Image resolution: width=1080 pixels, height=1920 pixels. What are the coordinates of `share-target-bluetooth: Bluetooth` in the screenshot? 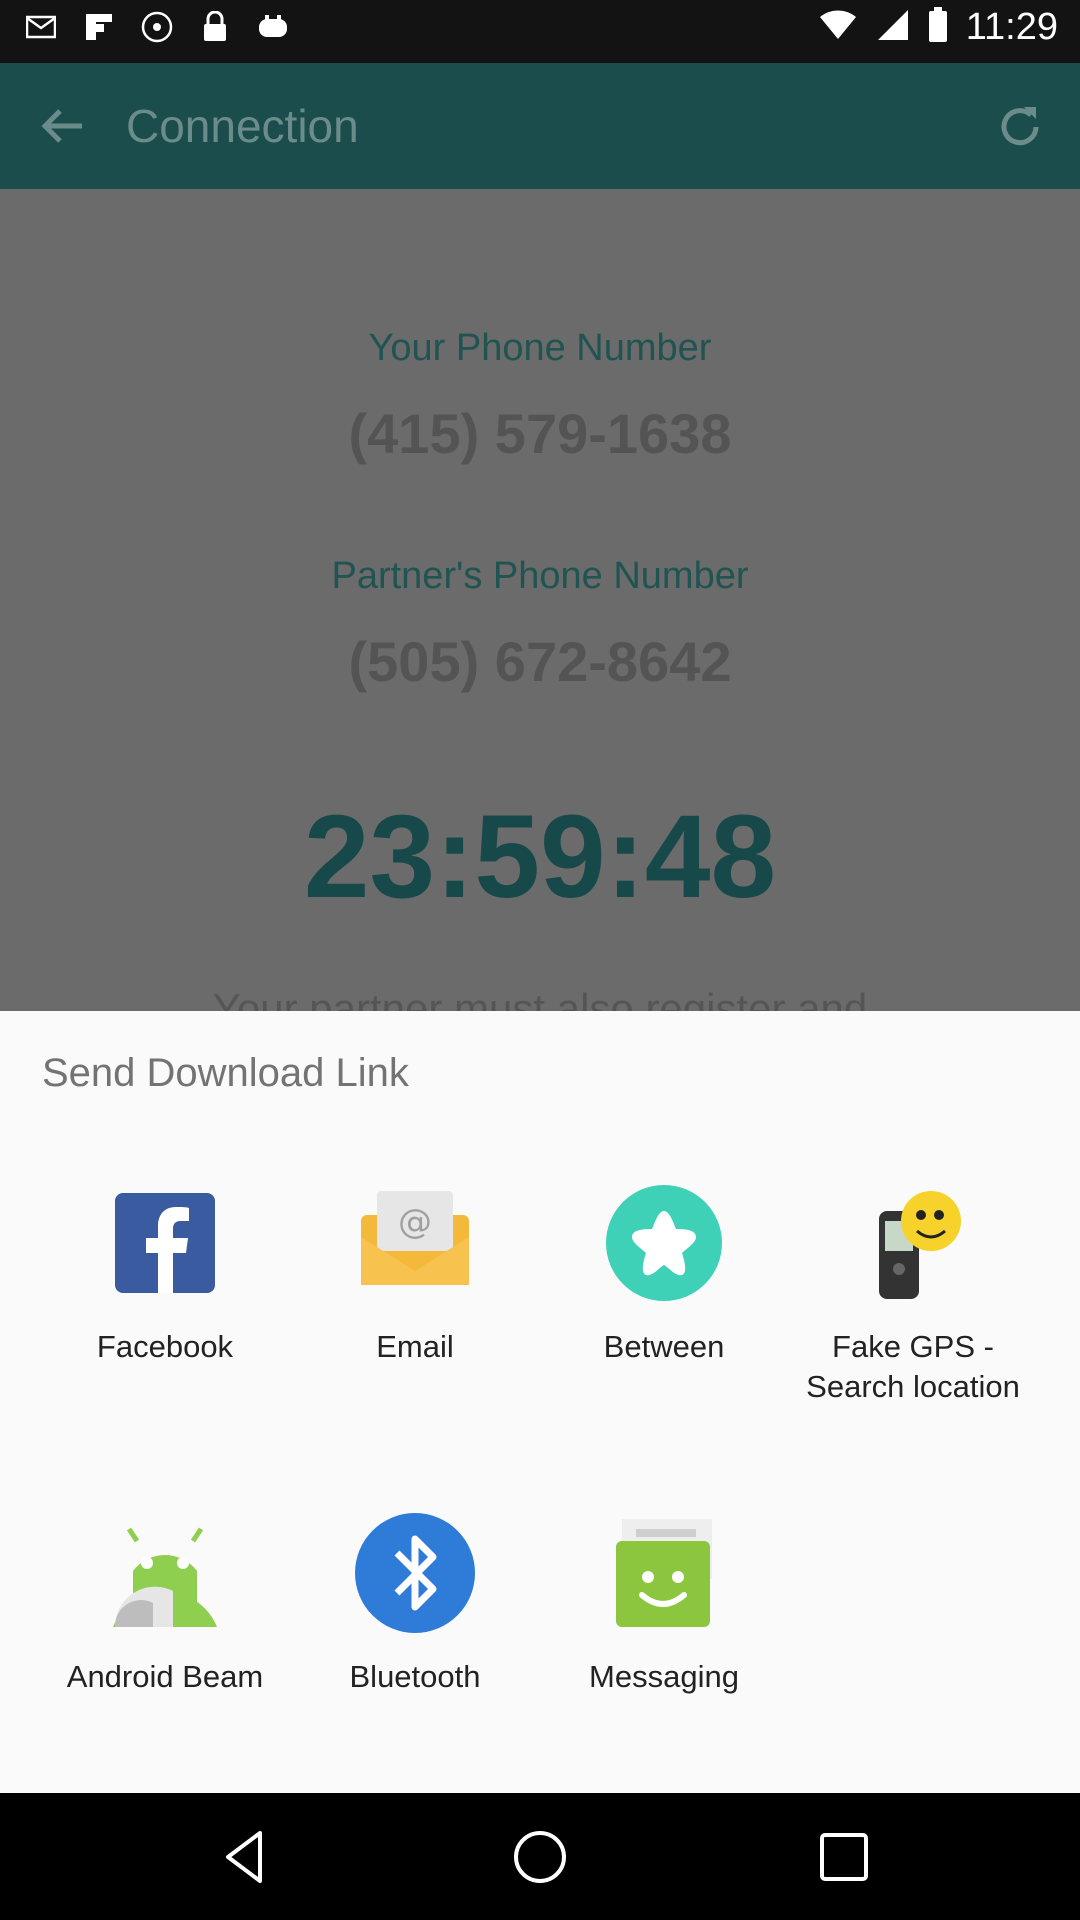 It's located at (415, 1604).